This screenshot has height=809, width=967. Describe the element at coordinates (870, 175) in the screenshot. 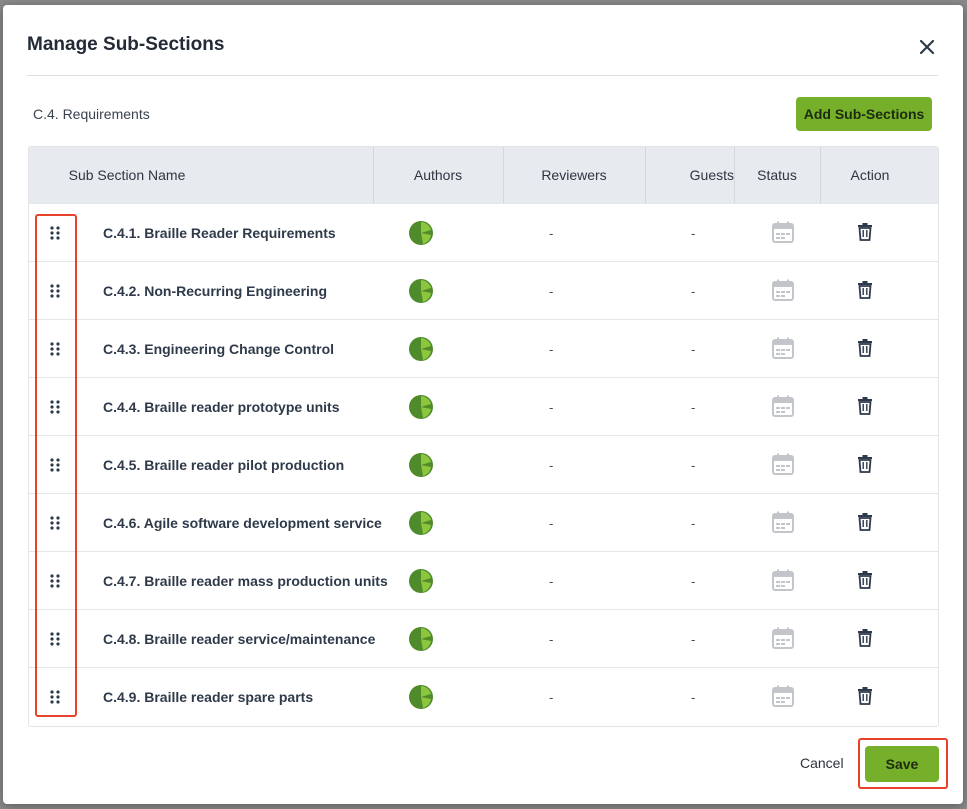

I see `column-header-action: Action` at that location.